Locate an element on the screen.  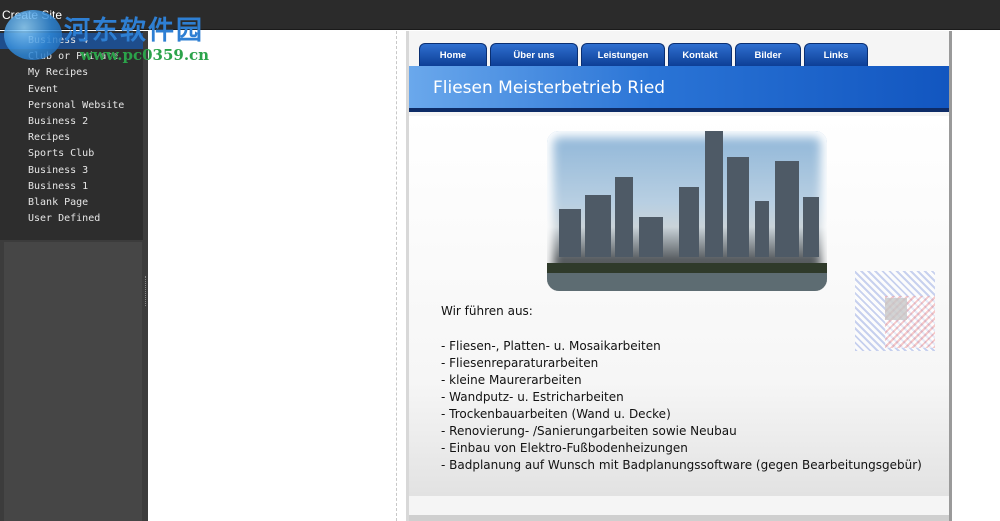
nav-tab-home: Home is located at coordinates (453, 54).